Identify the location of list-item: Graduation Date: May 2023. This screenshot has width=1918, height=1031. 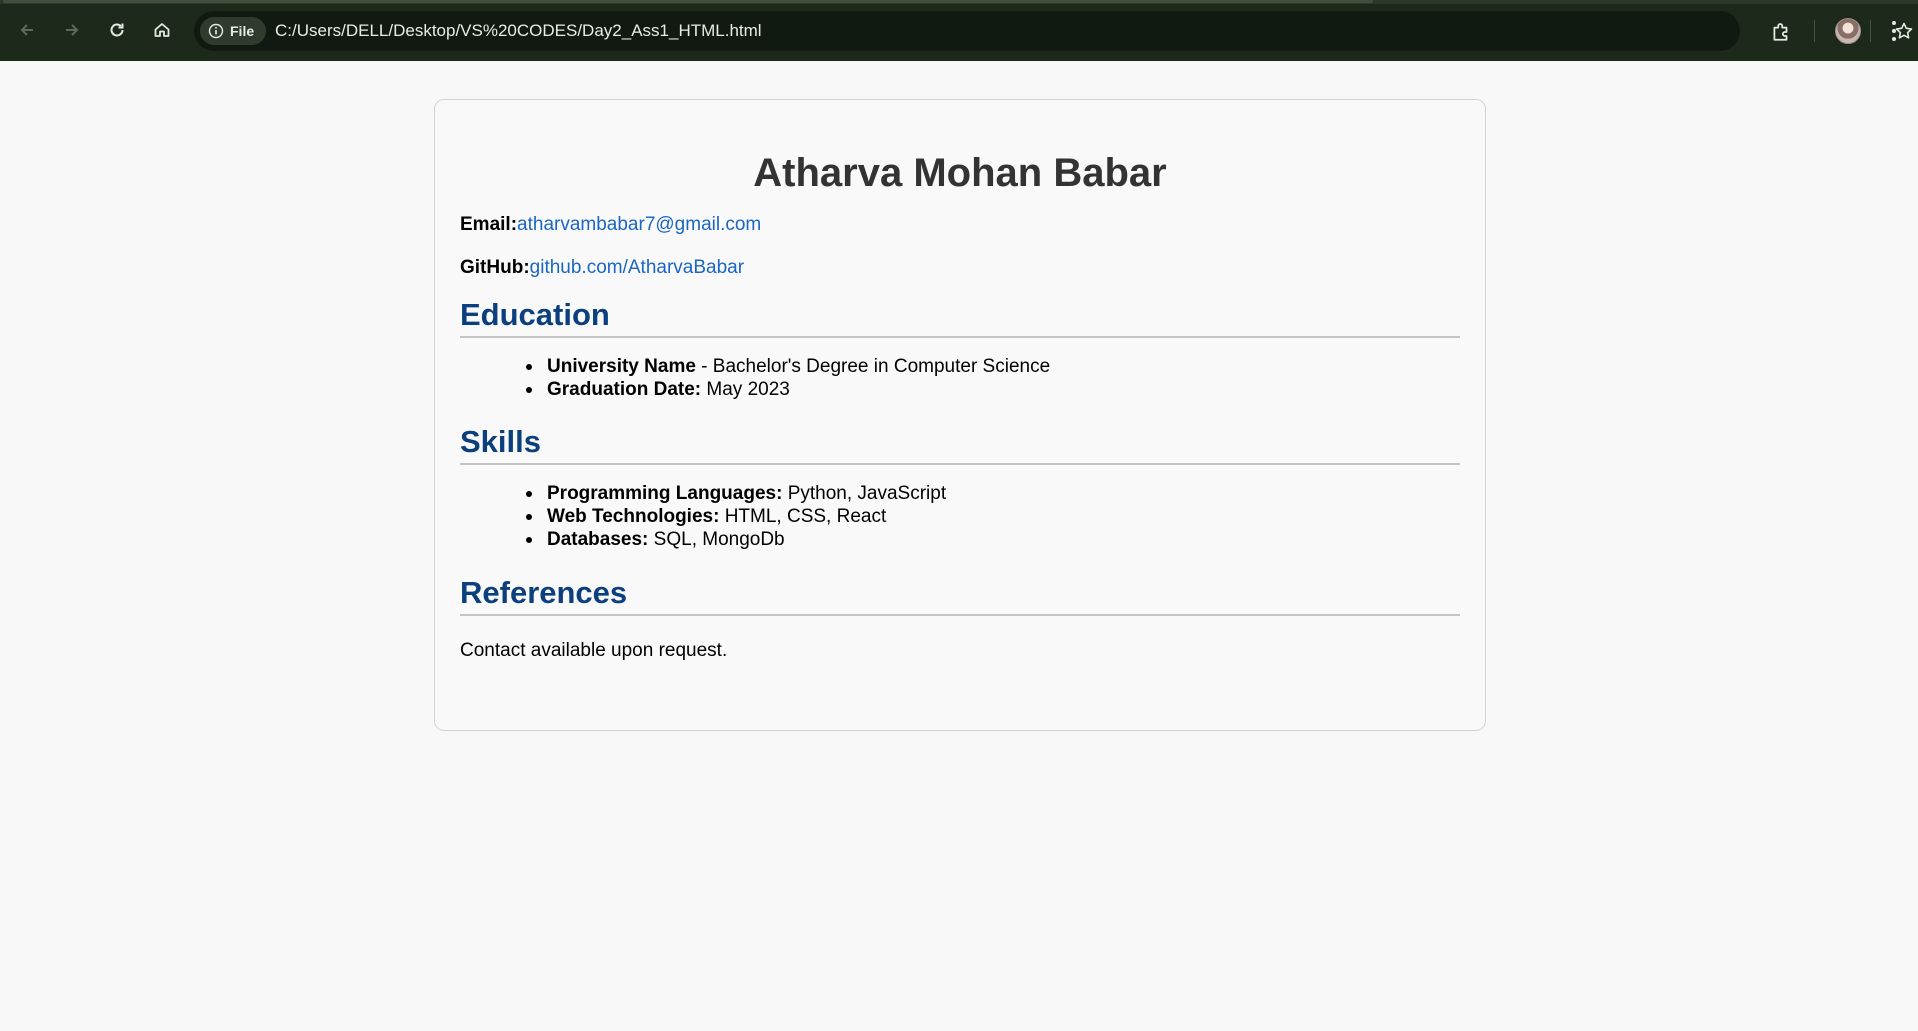
(991, 389).